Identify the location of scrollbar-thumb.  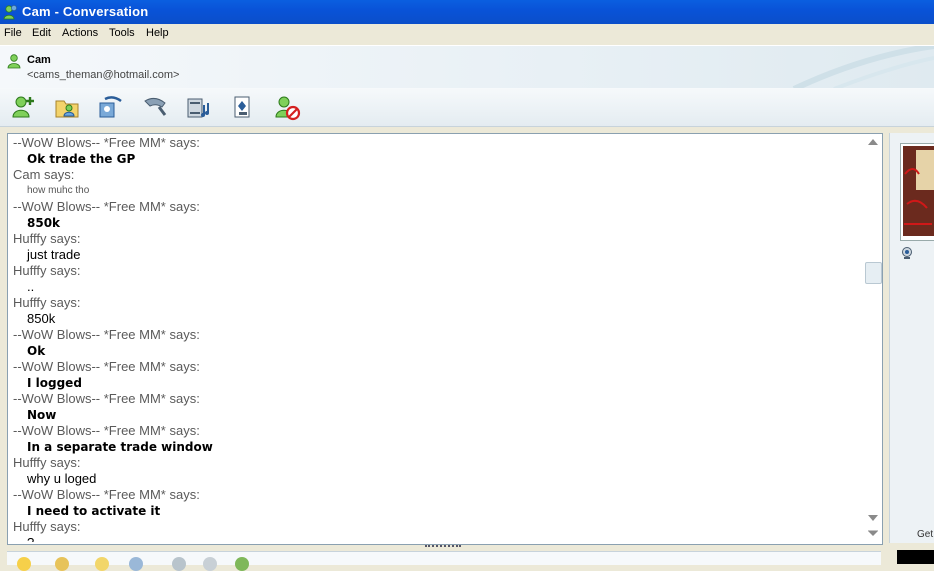
(873, 273).